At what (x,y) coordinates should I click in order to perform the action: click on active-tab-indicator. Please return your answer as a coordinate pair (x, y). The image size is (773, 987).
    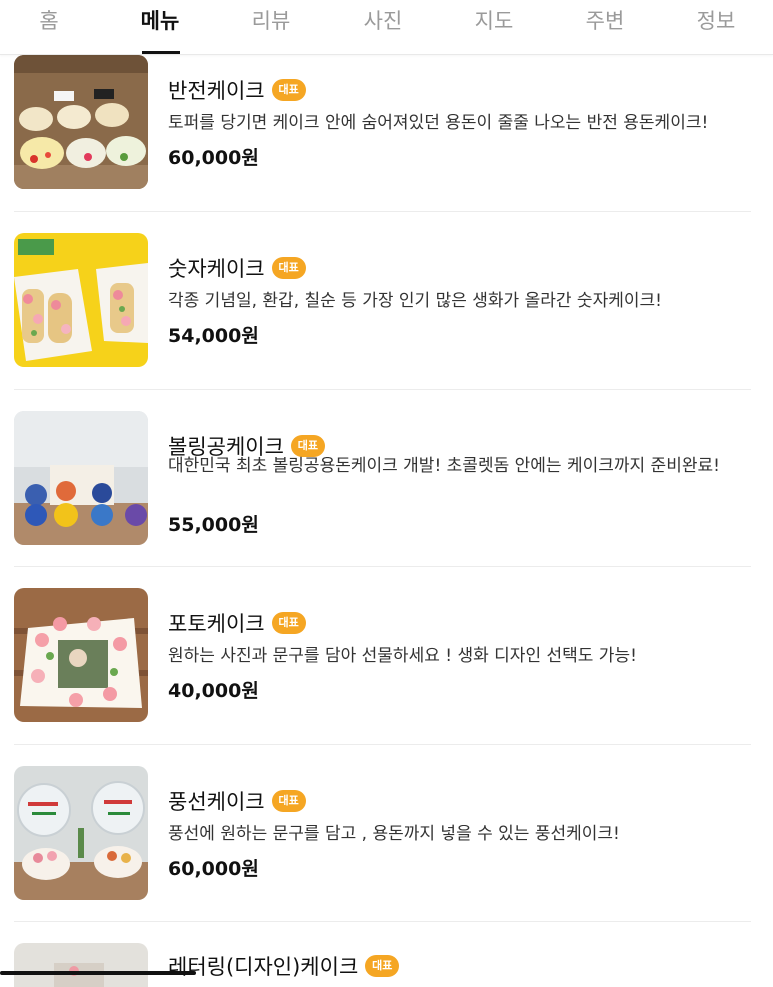
    Looking at the image, I should click on (161, 52).